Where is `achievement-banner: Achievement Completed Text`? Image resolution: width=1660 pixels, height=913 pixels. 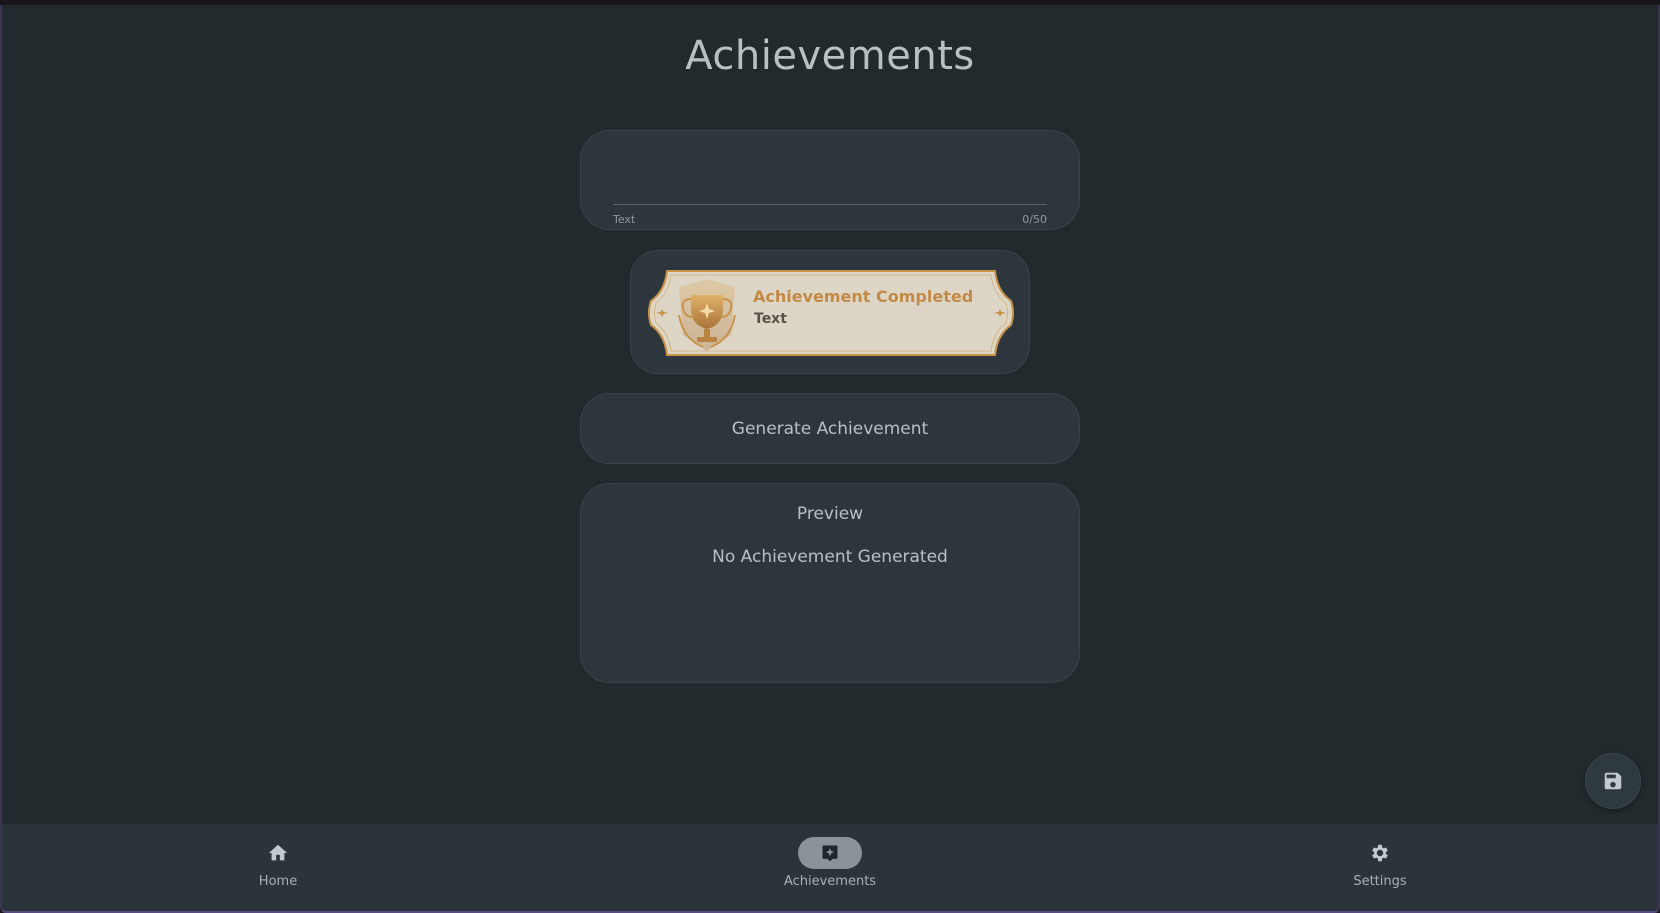
achievement-banner: Achievement Completed Text is located at coordinates (831, 313).